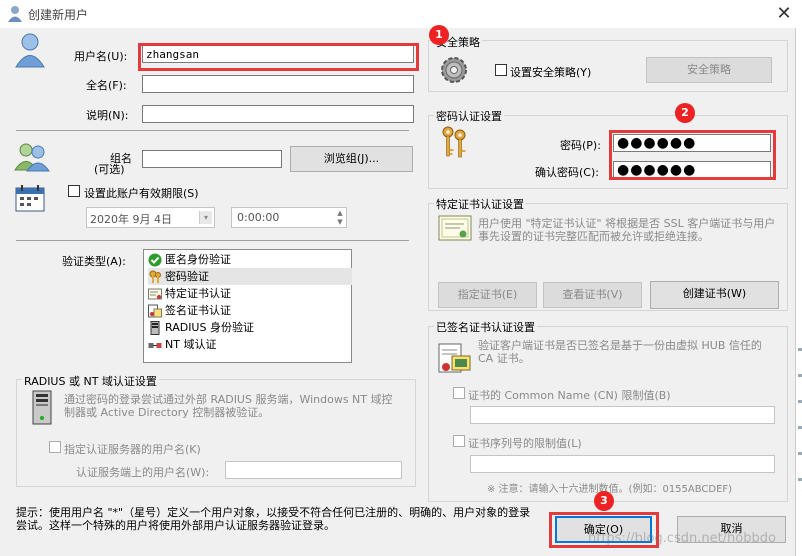  Describe the element at coordinates (709, 70) in the screenshot. I see `security-policy-button: 安全策略` at that location.